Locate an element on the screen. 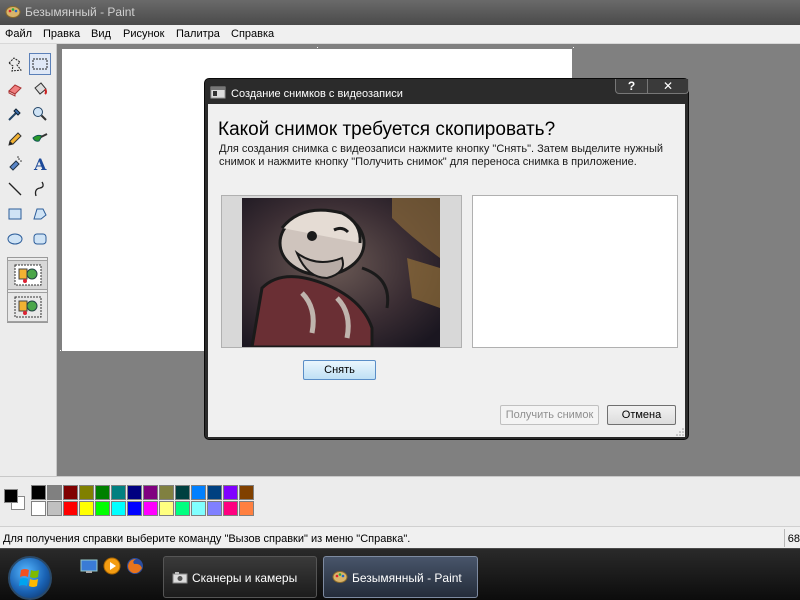 This screenshot has width=800, height=600. ellipse-tool-icon is located at coordinates (15, 239).